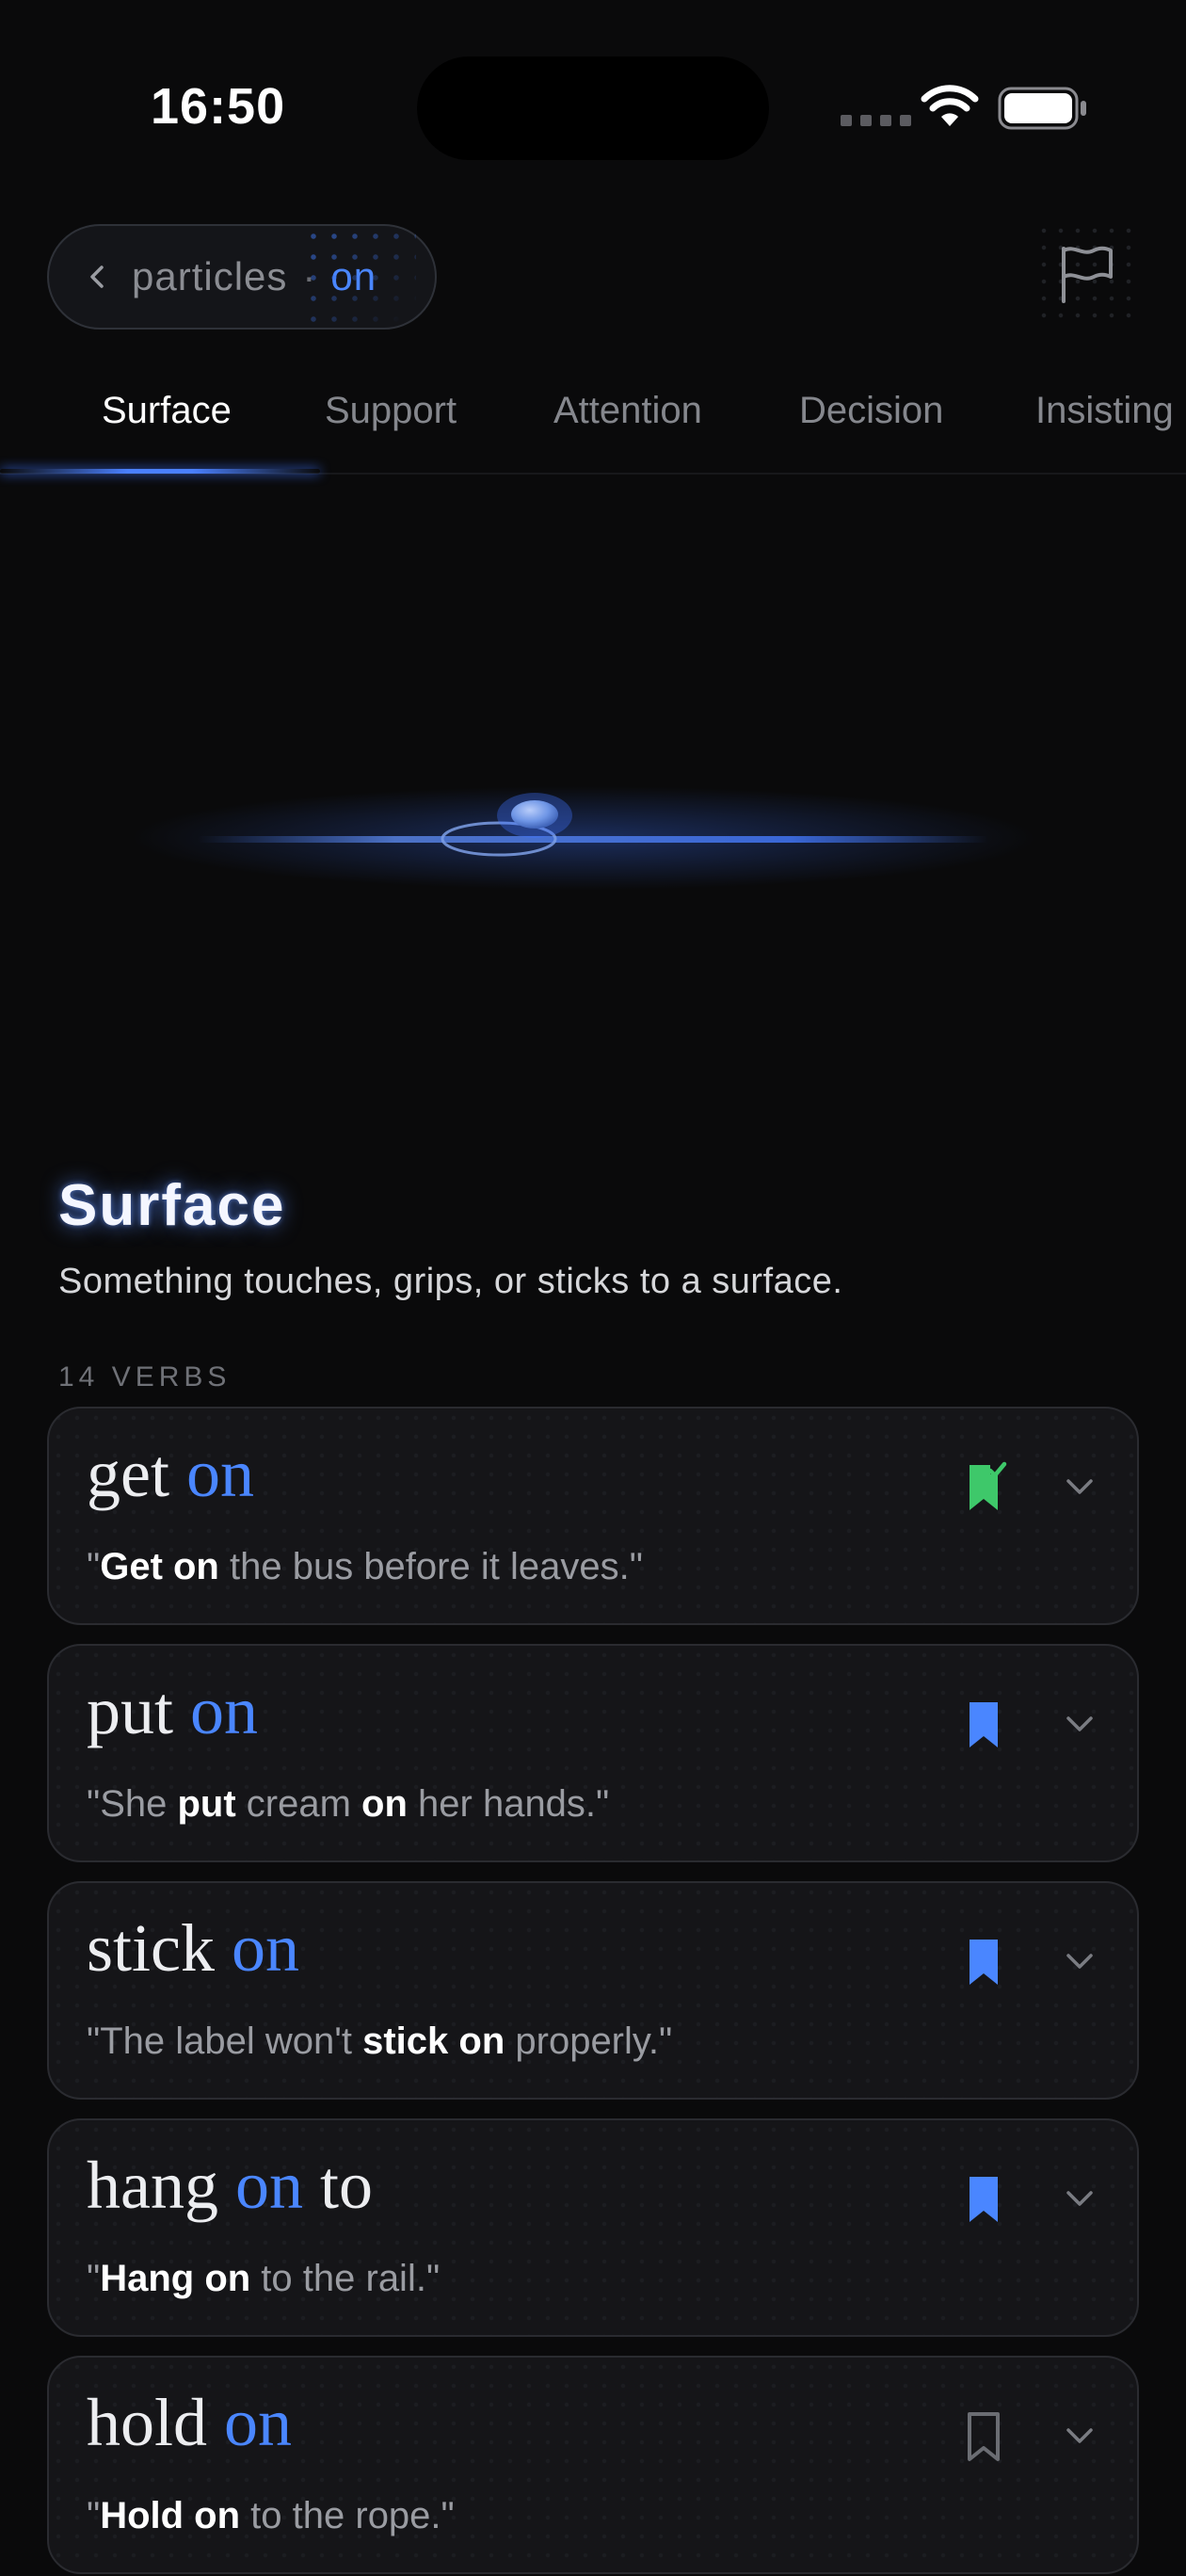 This screenshot has height=2576, width=1186. I want to click on verb-title: stick on, so click(193, 1948).